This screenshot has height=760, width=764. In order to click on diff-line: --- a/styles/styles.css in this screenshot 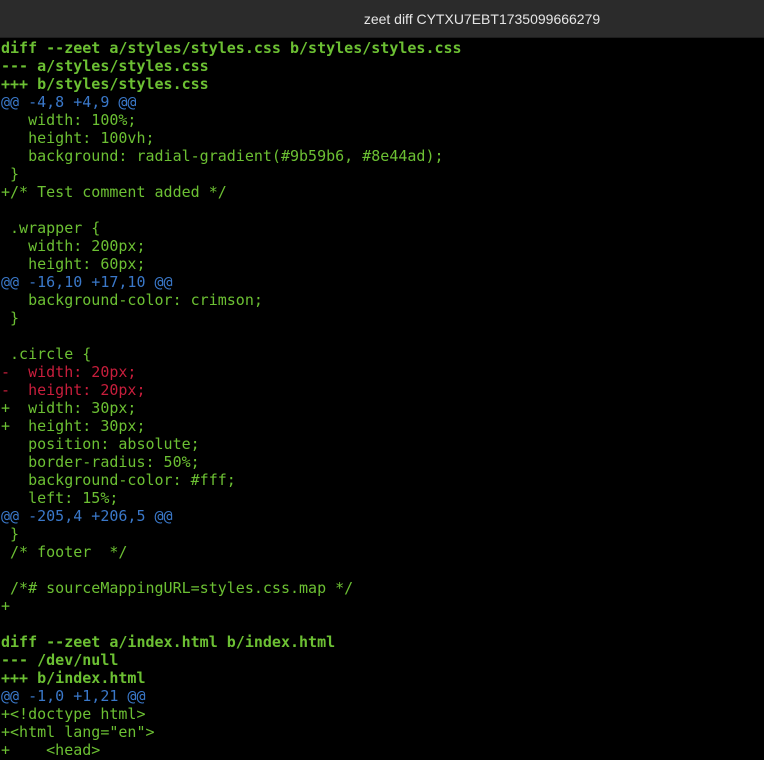, I will do `click(105, 66)`.